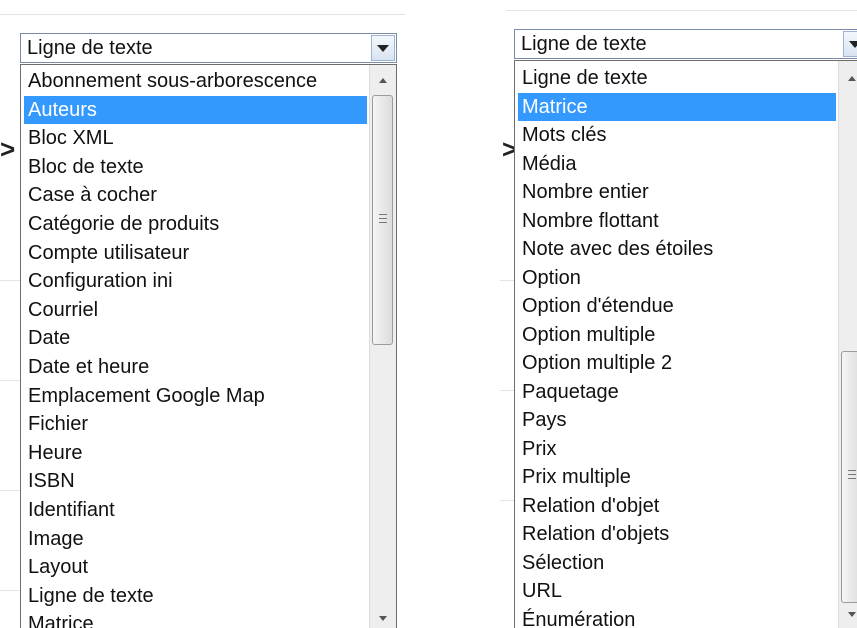 The height and width of the screenshot is (628, 857). I want to click on option-item: Option d'étendue, so click(677, 306).